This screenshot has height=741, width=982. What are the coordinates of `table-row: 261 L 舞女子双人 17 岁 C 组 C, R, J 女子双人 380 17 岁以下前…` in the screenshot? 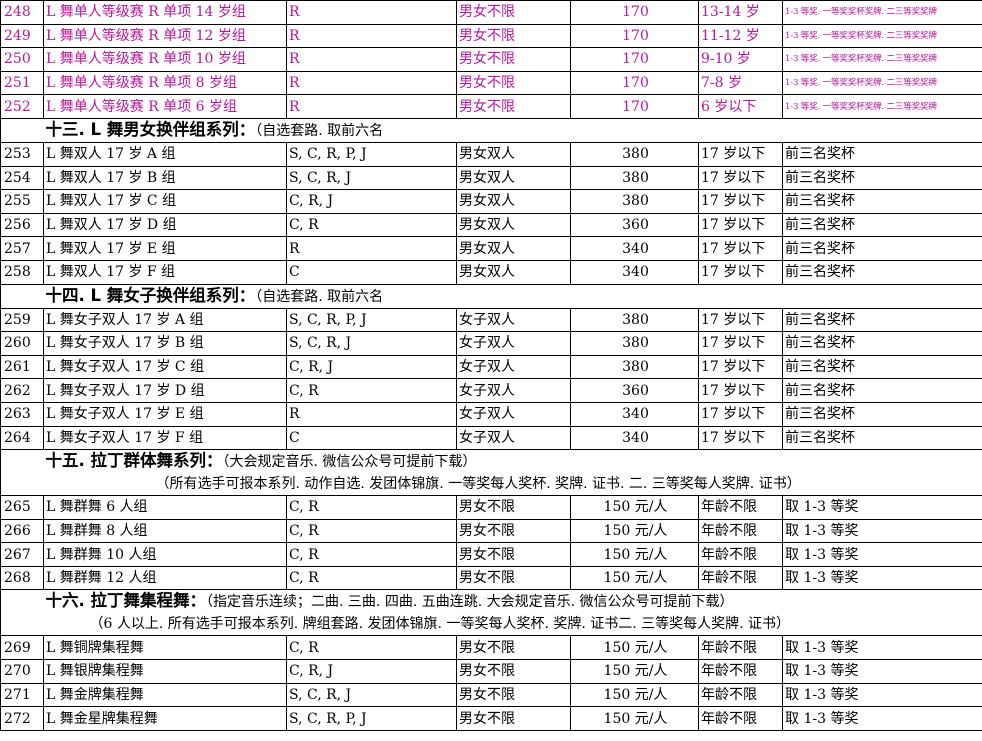 It's located at (491, 367).